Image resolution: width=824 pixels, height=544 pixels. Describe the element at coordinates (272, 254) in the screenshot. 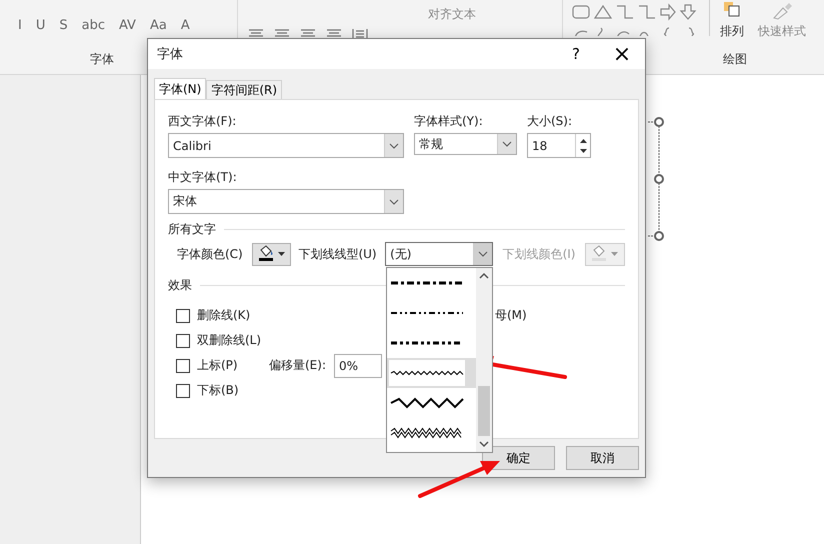

I see `font-color-button` at that location.